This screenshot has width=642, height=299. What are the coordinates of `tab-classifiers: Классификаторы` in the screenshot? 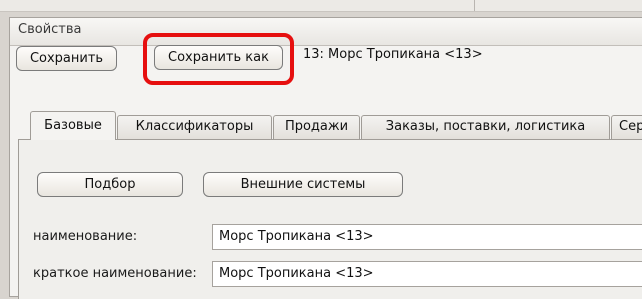 It's located at (194, 127).